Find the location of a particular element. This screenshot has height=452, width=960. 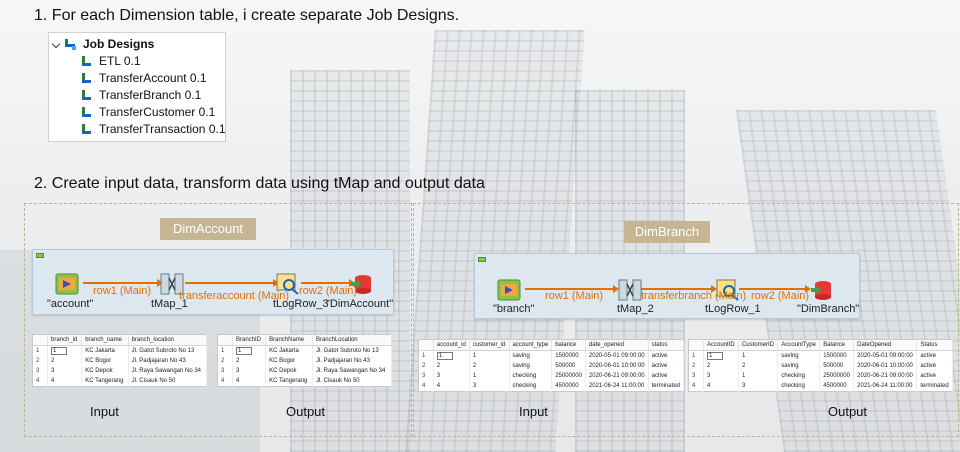

column-header: account_id is located at coordinates (451, 345).